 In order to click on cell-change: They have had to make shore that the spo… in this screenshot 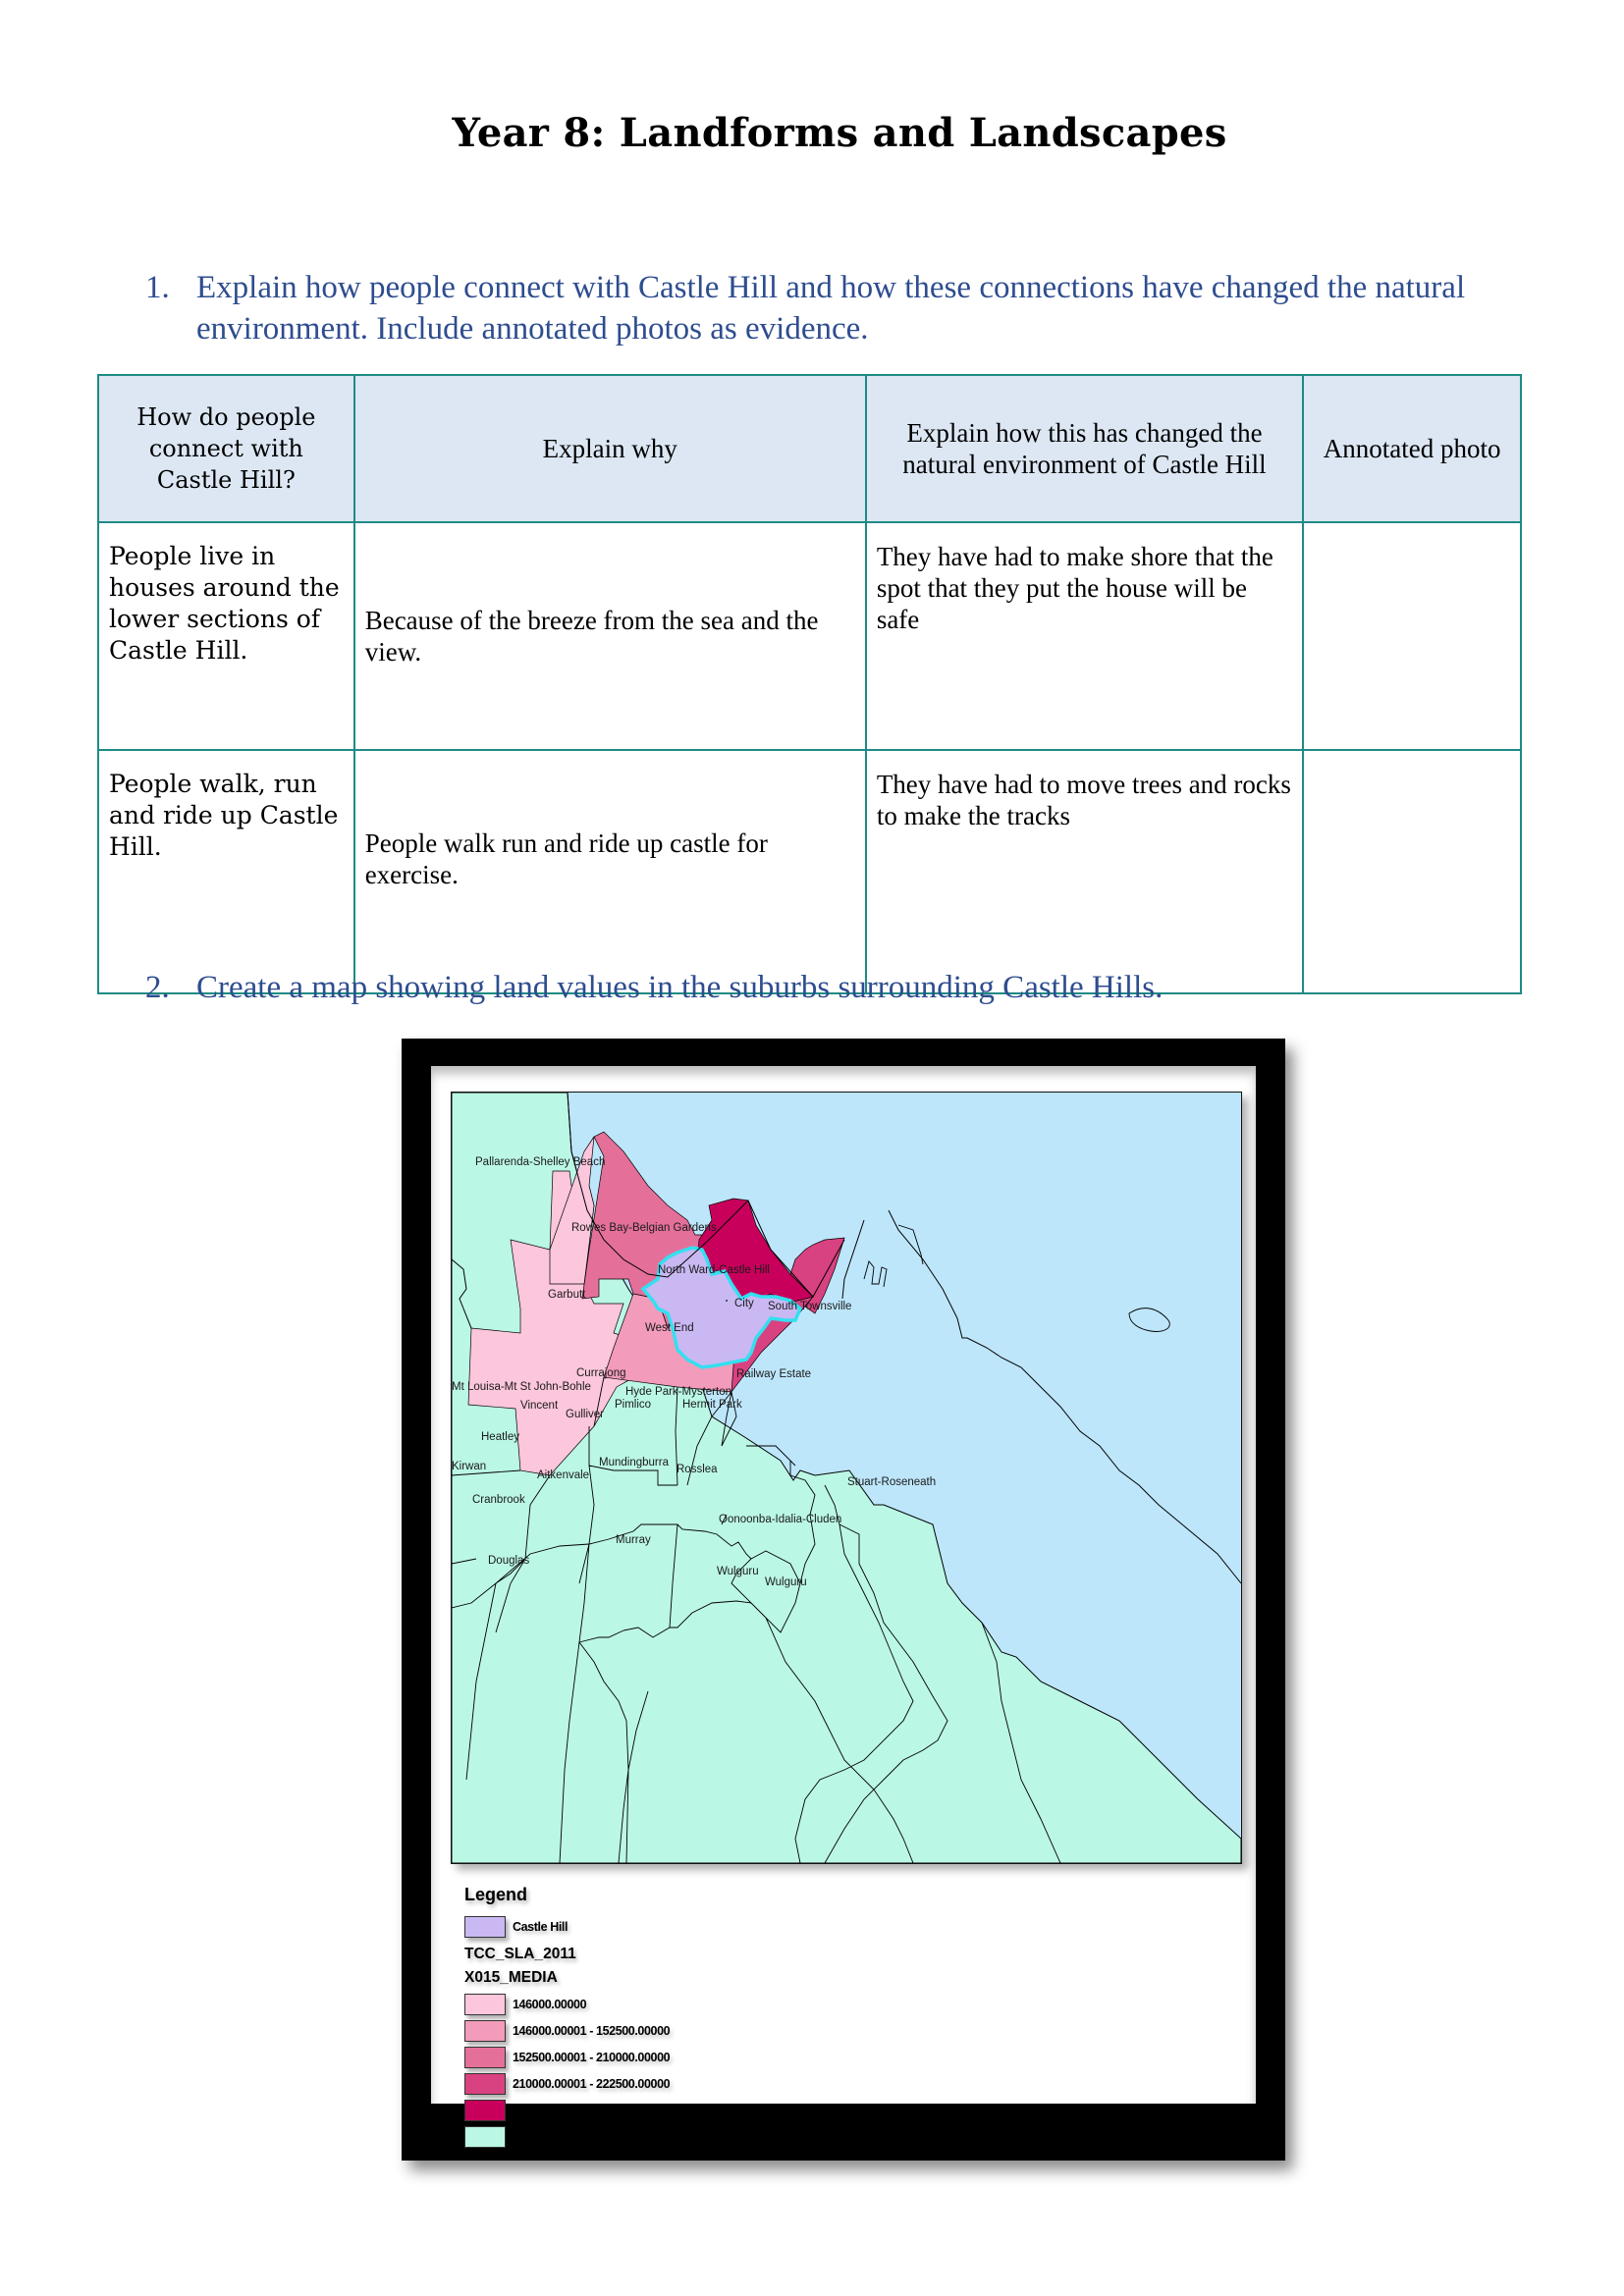, I will do `click(1084, 636)`.